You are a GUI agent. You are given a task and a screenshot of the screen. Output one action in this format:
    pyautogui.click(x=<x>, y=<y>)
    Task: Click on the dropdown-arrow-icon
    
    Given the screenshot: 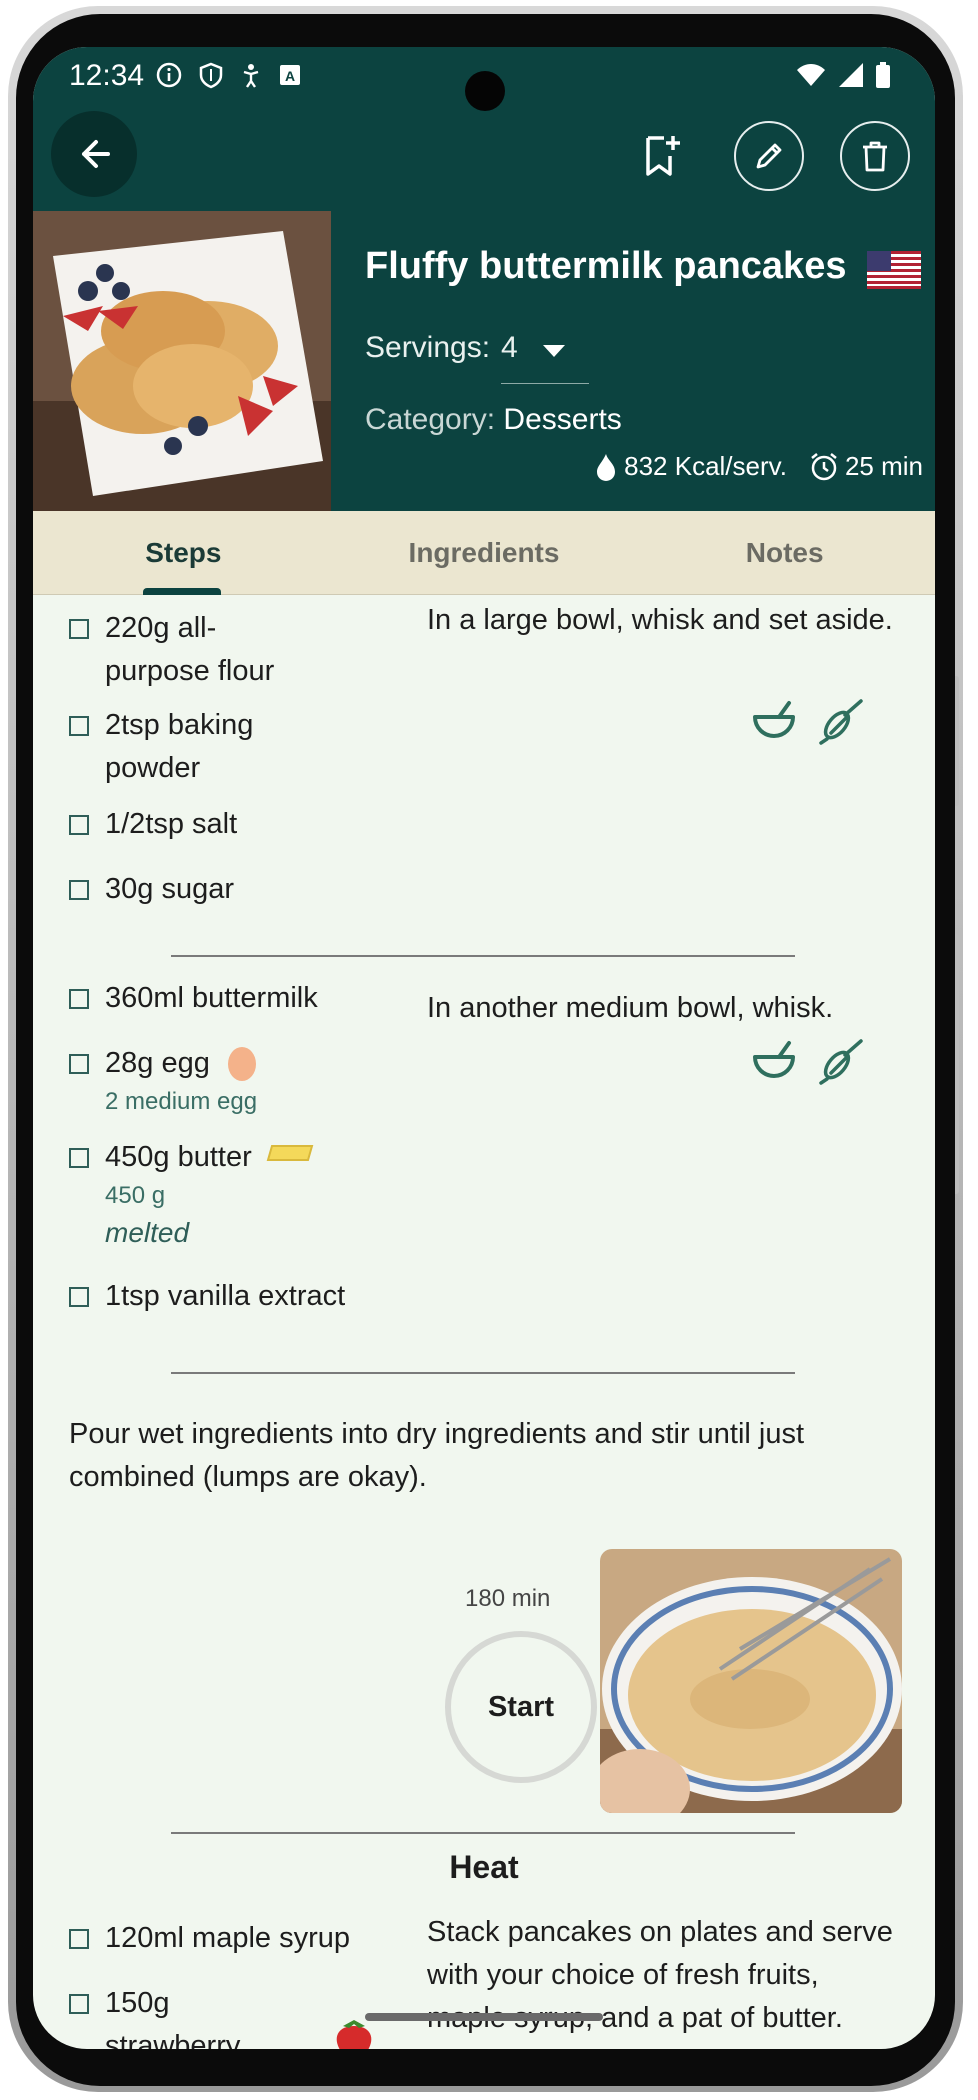 What is the action you would take?
    pyautogui.click(x=554, y=351)
    